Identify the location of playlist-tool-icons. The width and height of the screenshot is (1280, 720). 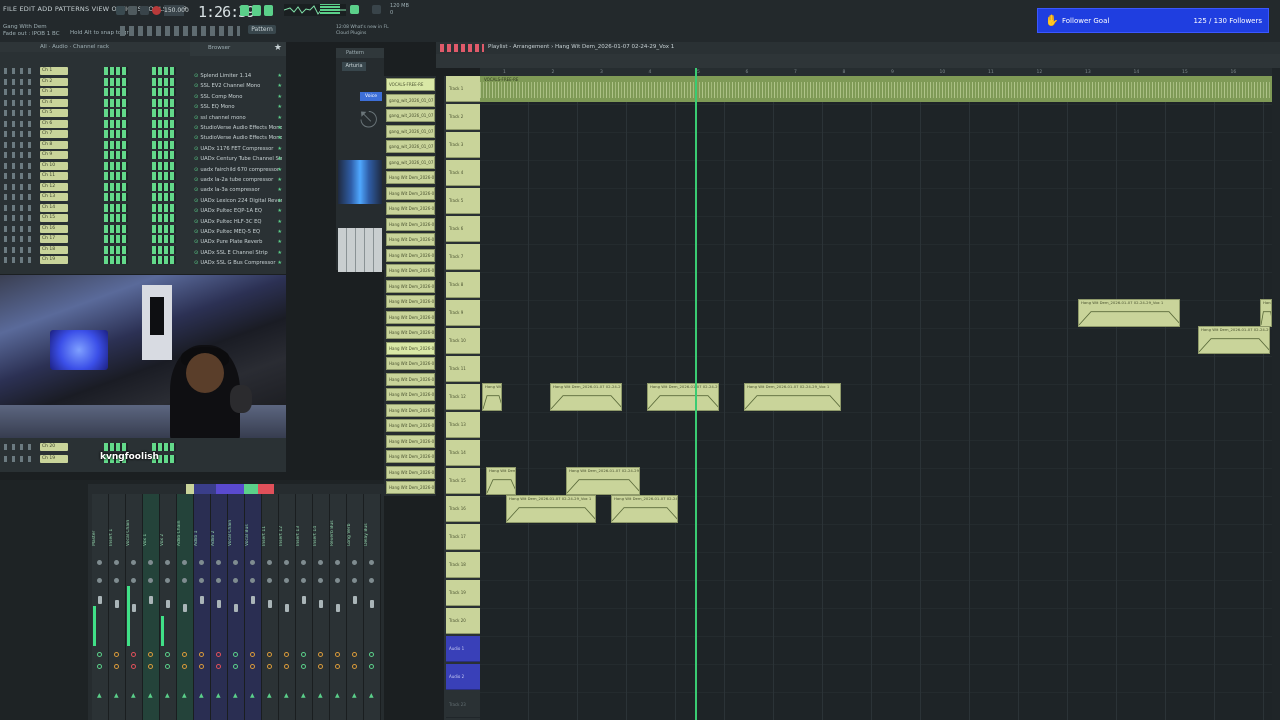
(462, 48).